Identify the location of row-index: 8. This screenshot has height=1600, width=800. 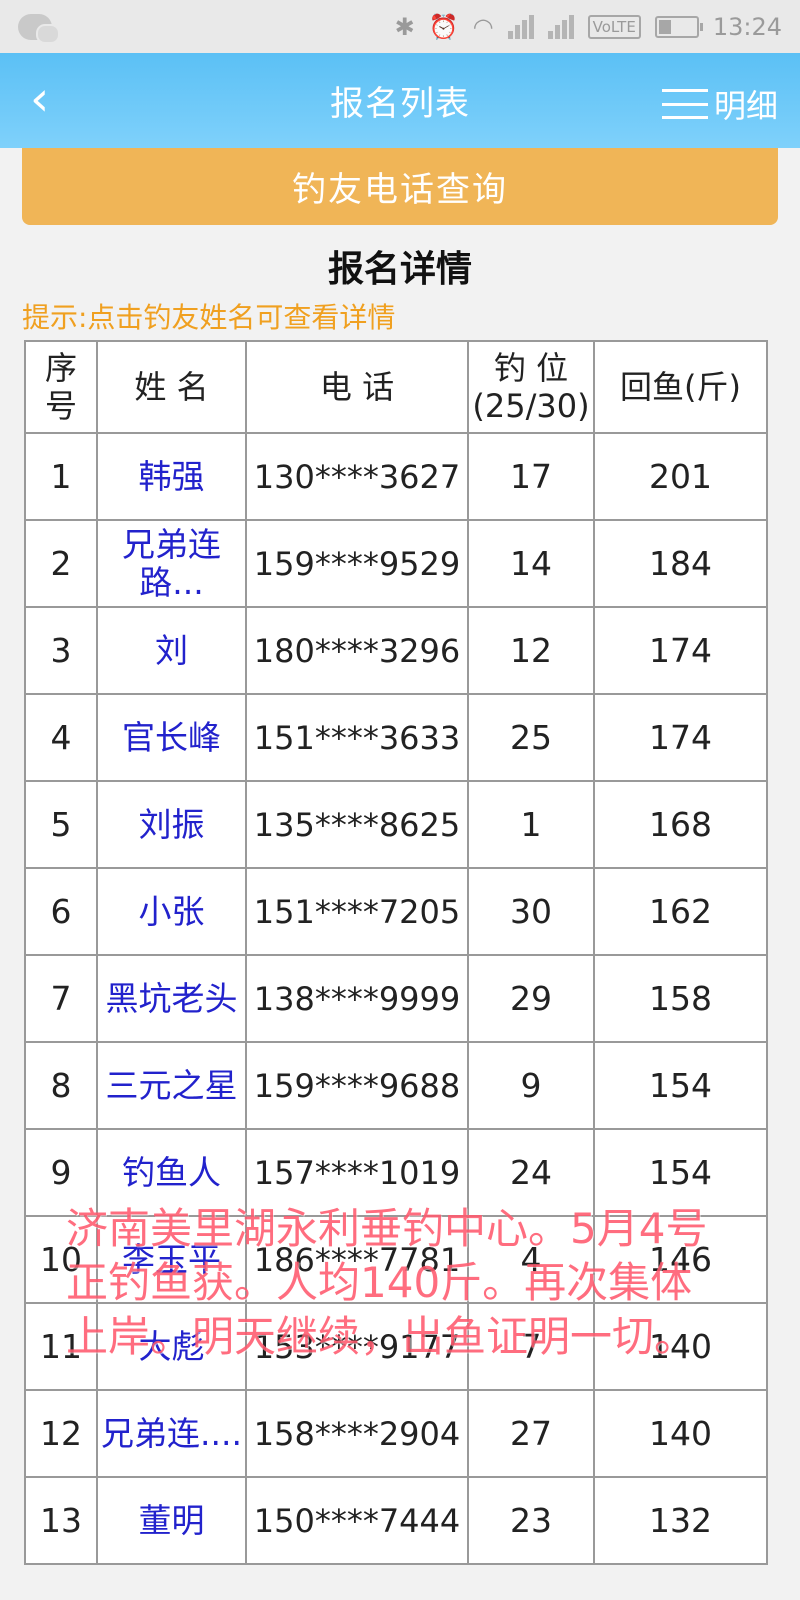
(61, 1085).